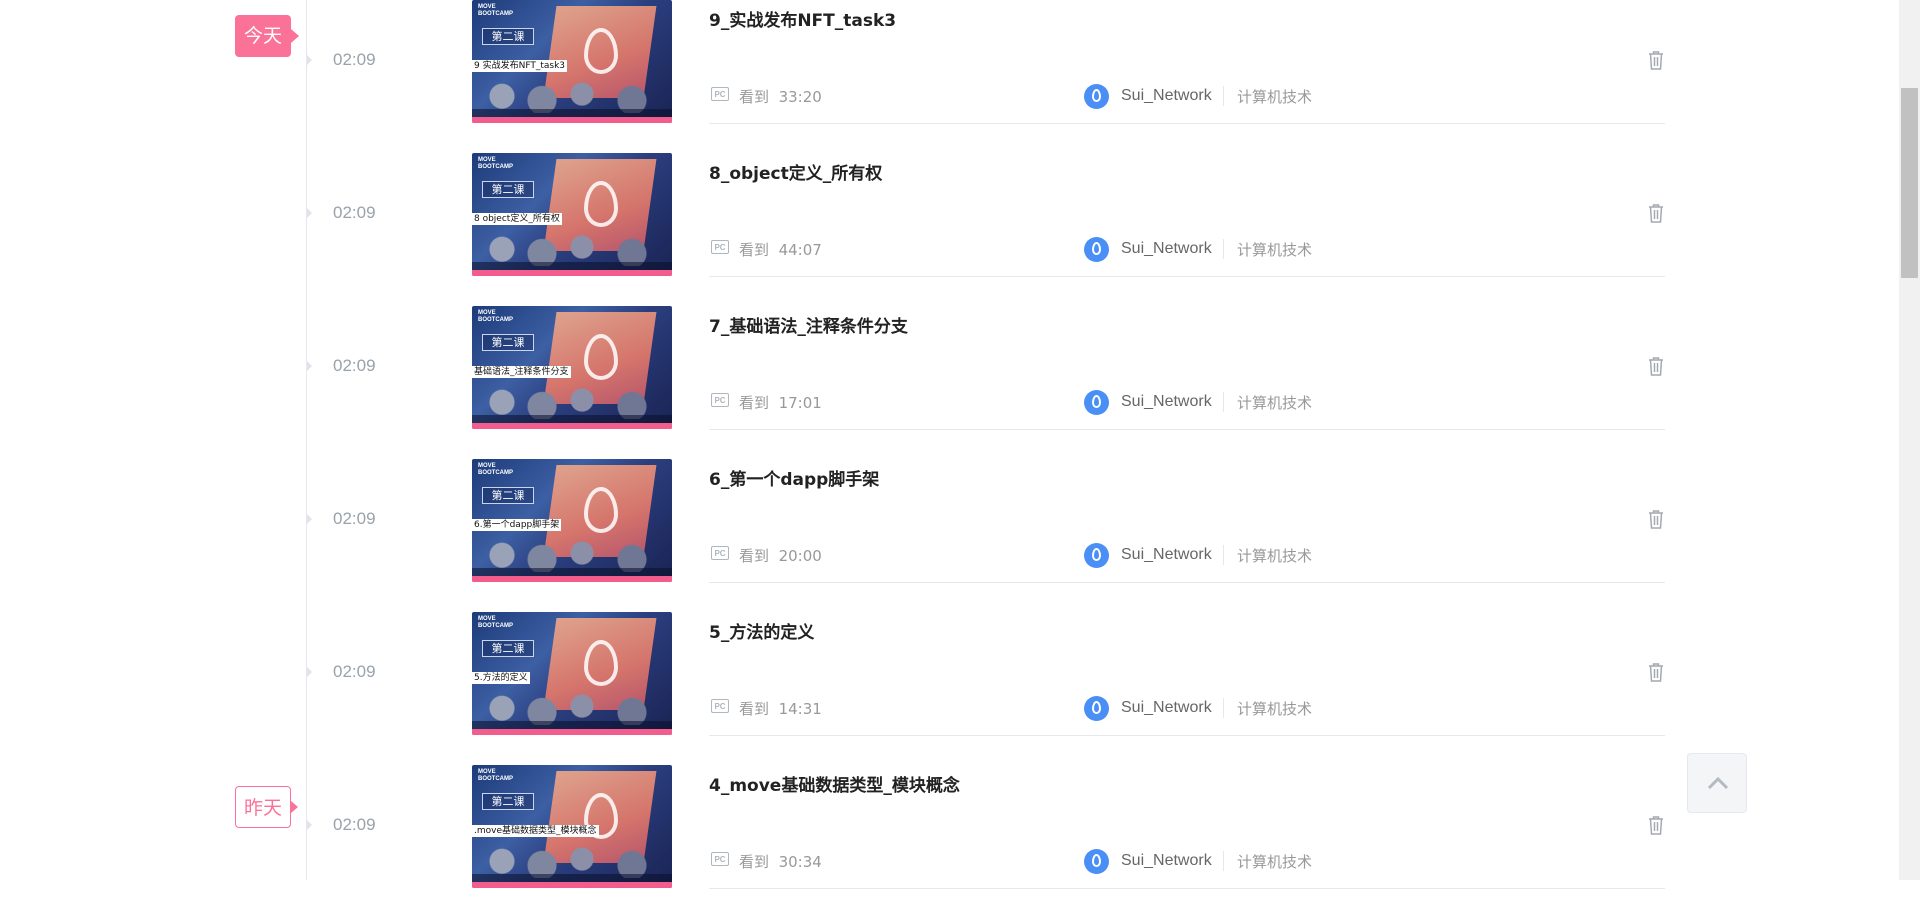  Describe the element at coordinates (572, 520) in the screenshot. I see `video-thumbnail: MOVE BOOTCAMP 第二课 6.第一个dapp脚手架` at that location.